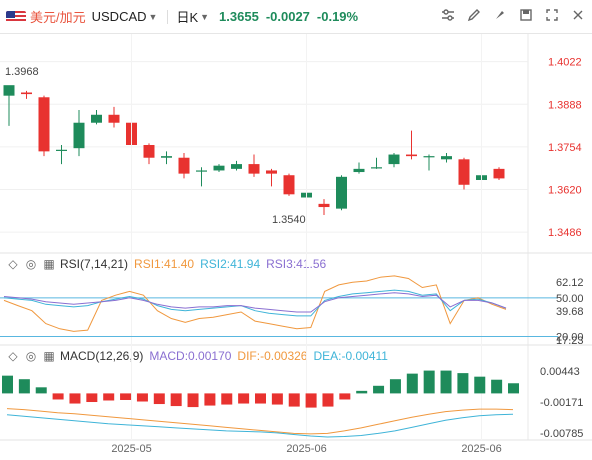  I want to click on rsi-tick-label: 50.00, so click(570, 299).